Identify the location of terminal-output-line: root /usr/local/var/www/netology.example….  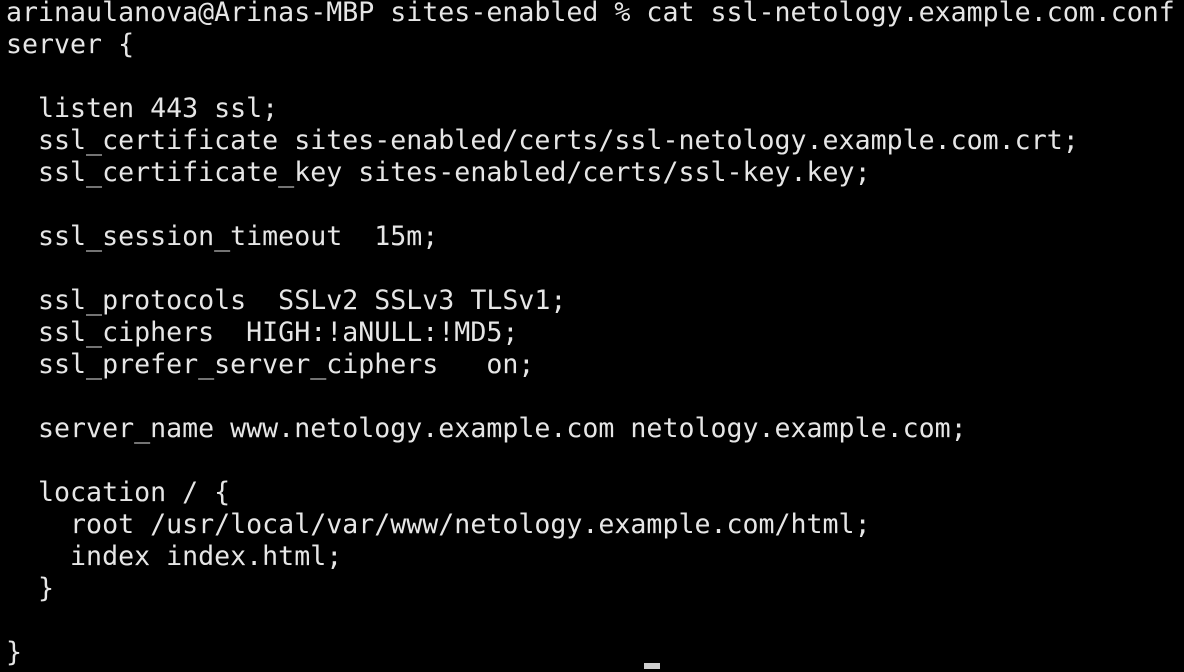
(438, 524).